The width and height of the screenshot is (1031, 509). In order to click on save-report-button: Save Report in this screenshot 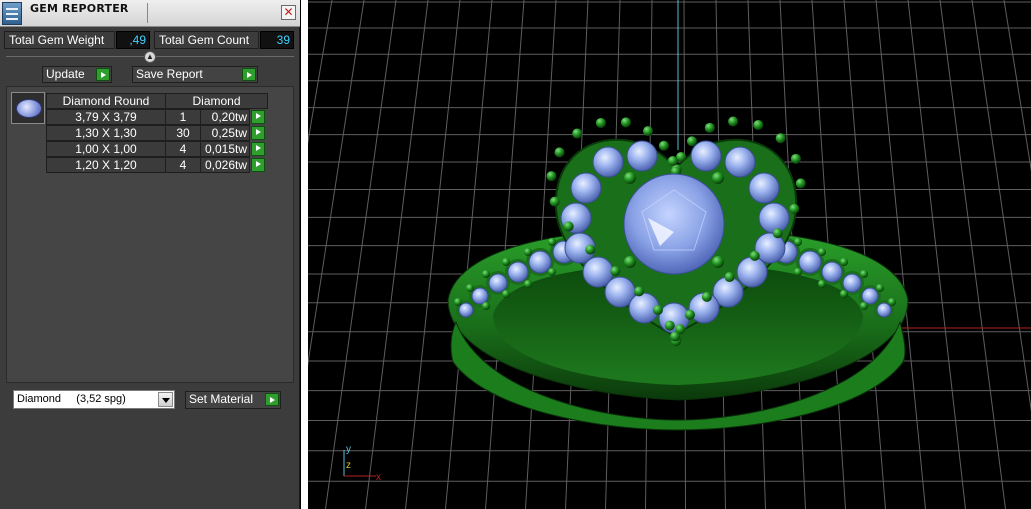, I will do `click(195, 74)`.